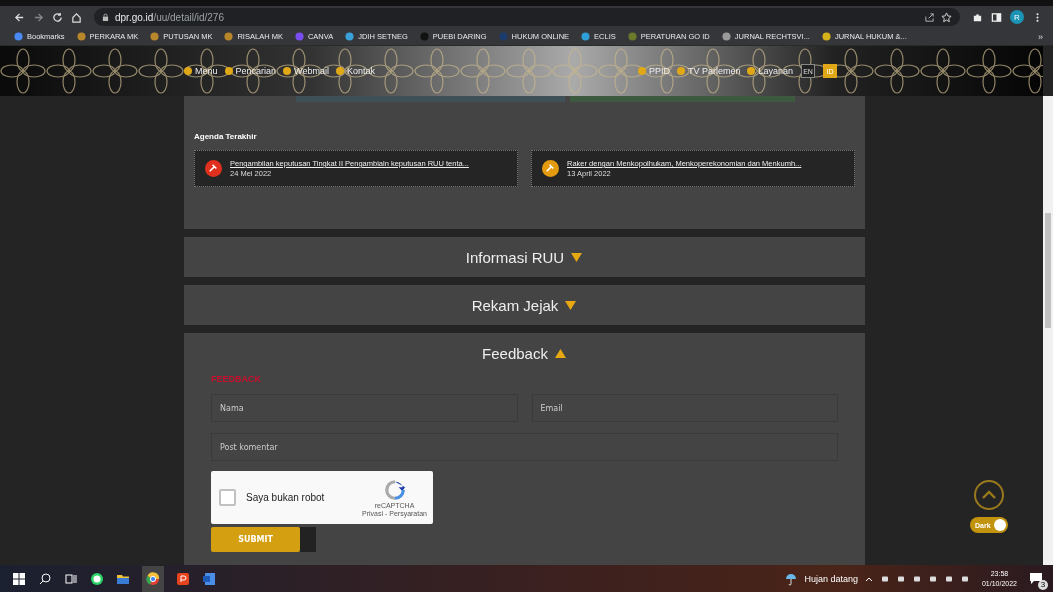 This screenshot has height=592, width=1053. Describe the element at coordinates (354, 71) in the screenshot. I see `nav-link: Kontak` at that location.